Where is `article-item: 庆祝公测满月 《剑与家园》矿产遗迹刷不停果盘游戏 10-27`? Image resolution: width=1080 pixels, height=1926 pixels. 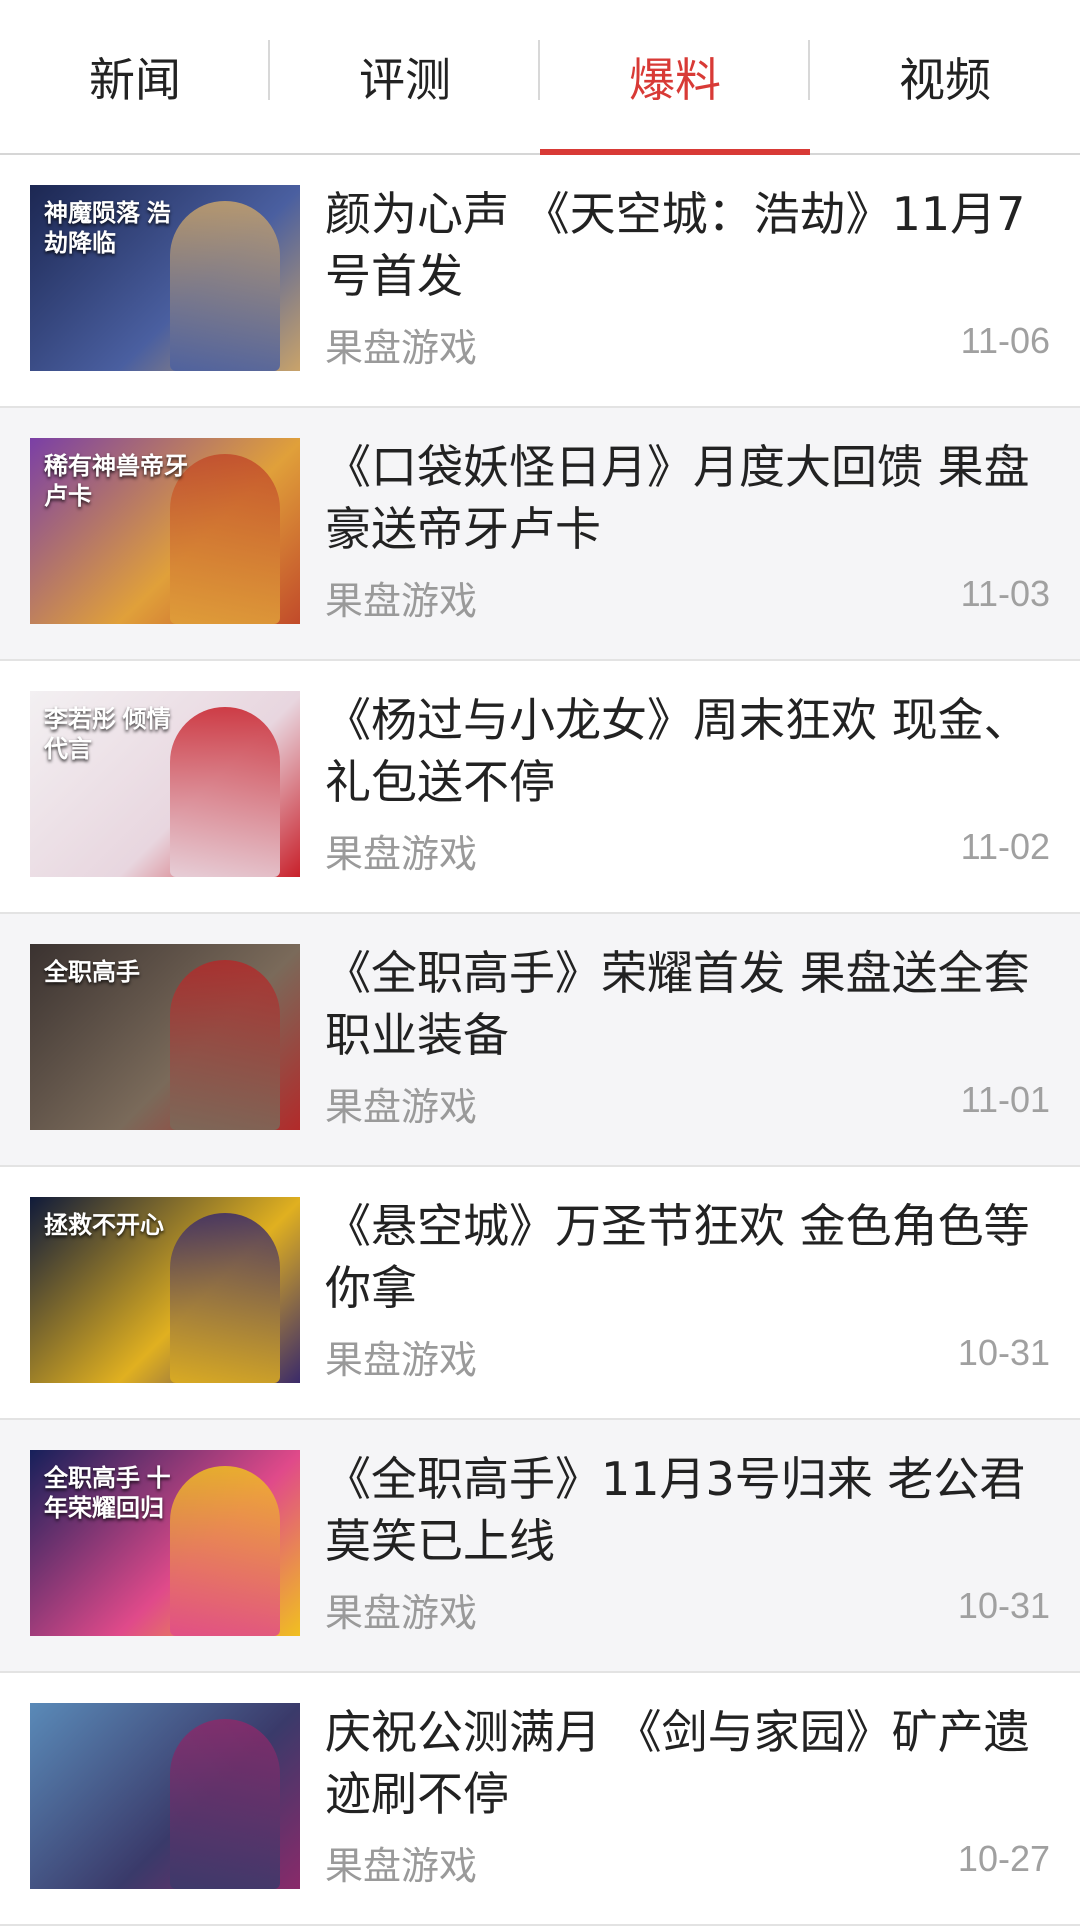 article-item: 庆祝公测满月 《剑与家园》矿产遗迹刷不停果盘游戏 10-27 is located at coordinates (540, 1799).